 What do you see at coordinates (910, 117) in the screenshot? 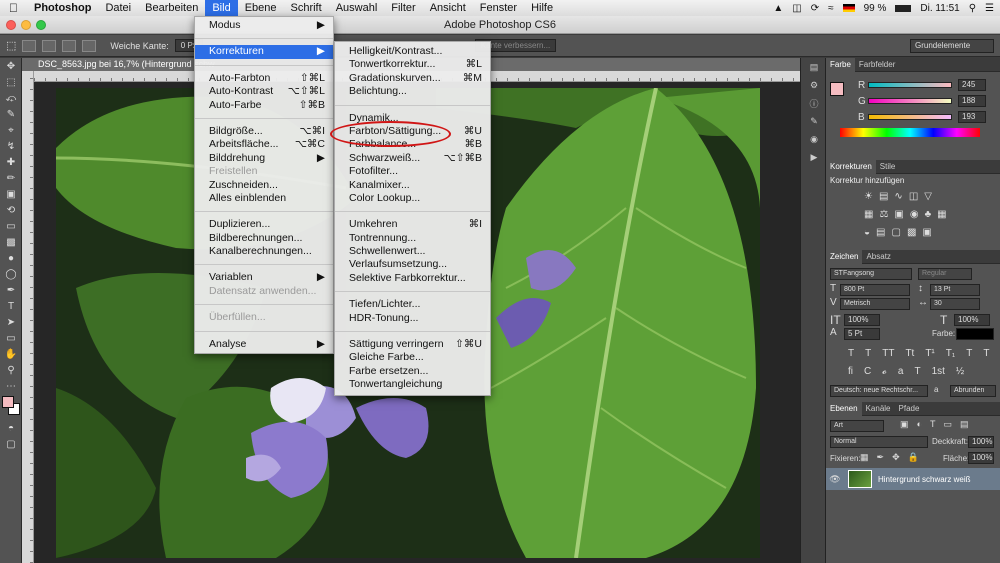
I see `b-slider` at bounding box center [910, 117].